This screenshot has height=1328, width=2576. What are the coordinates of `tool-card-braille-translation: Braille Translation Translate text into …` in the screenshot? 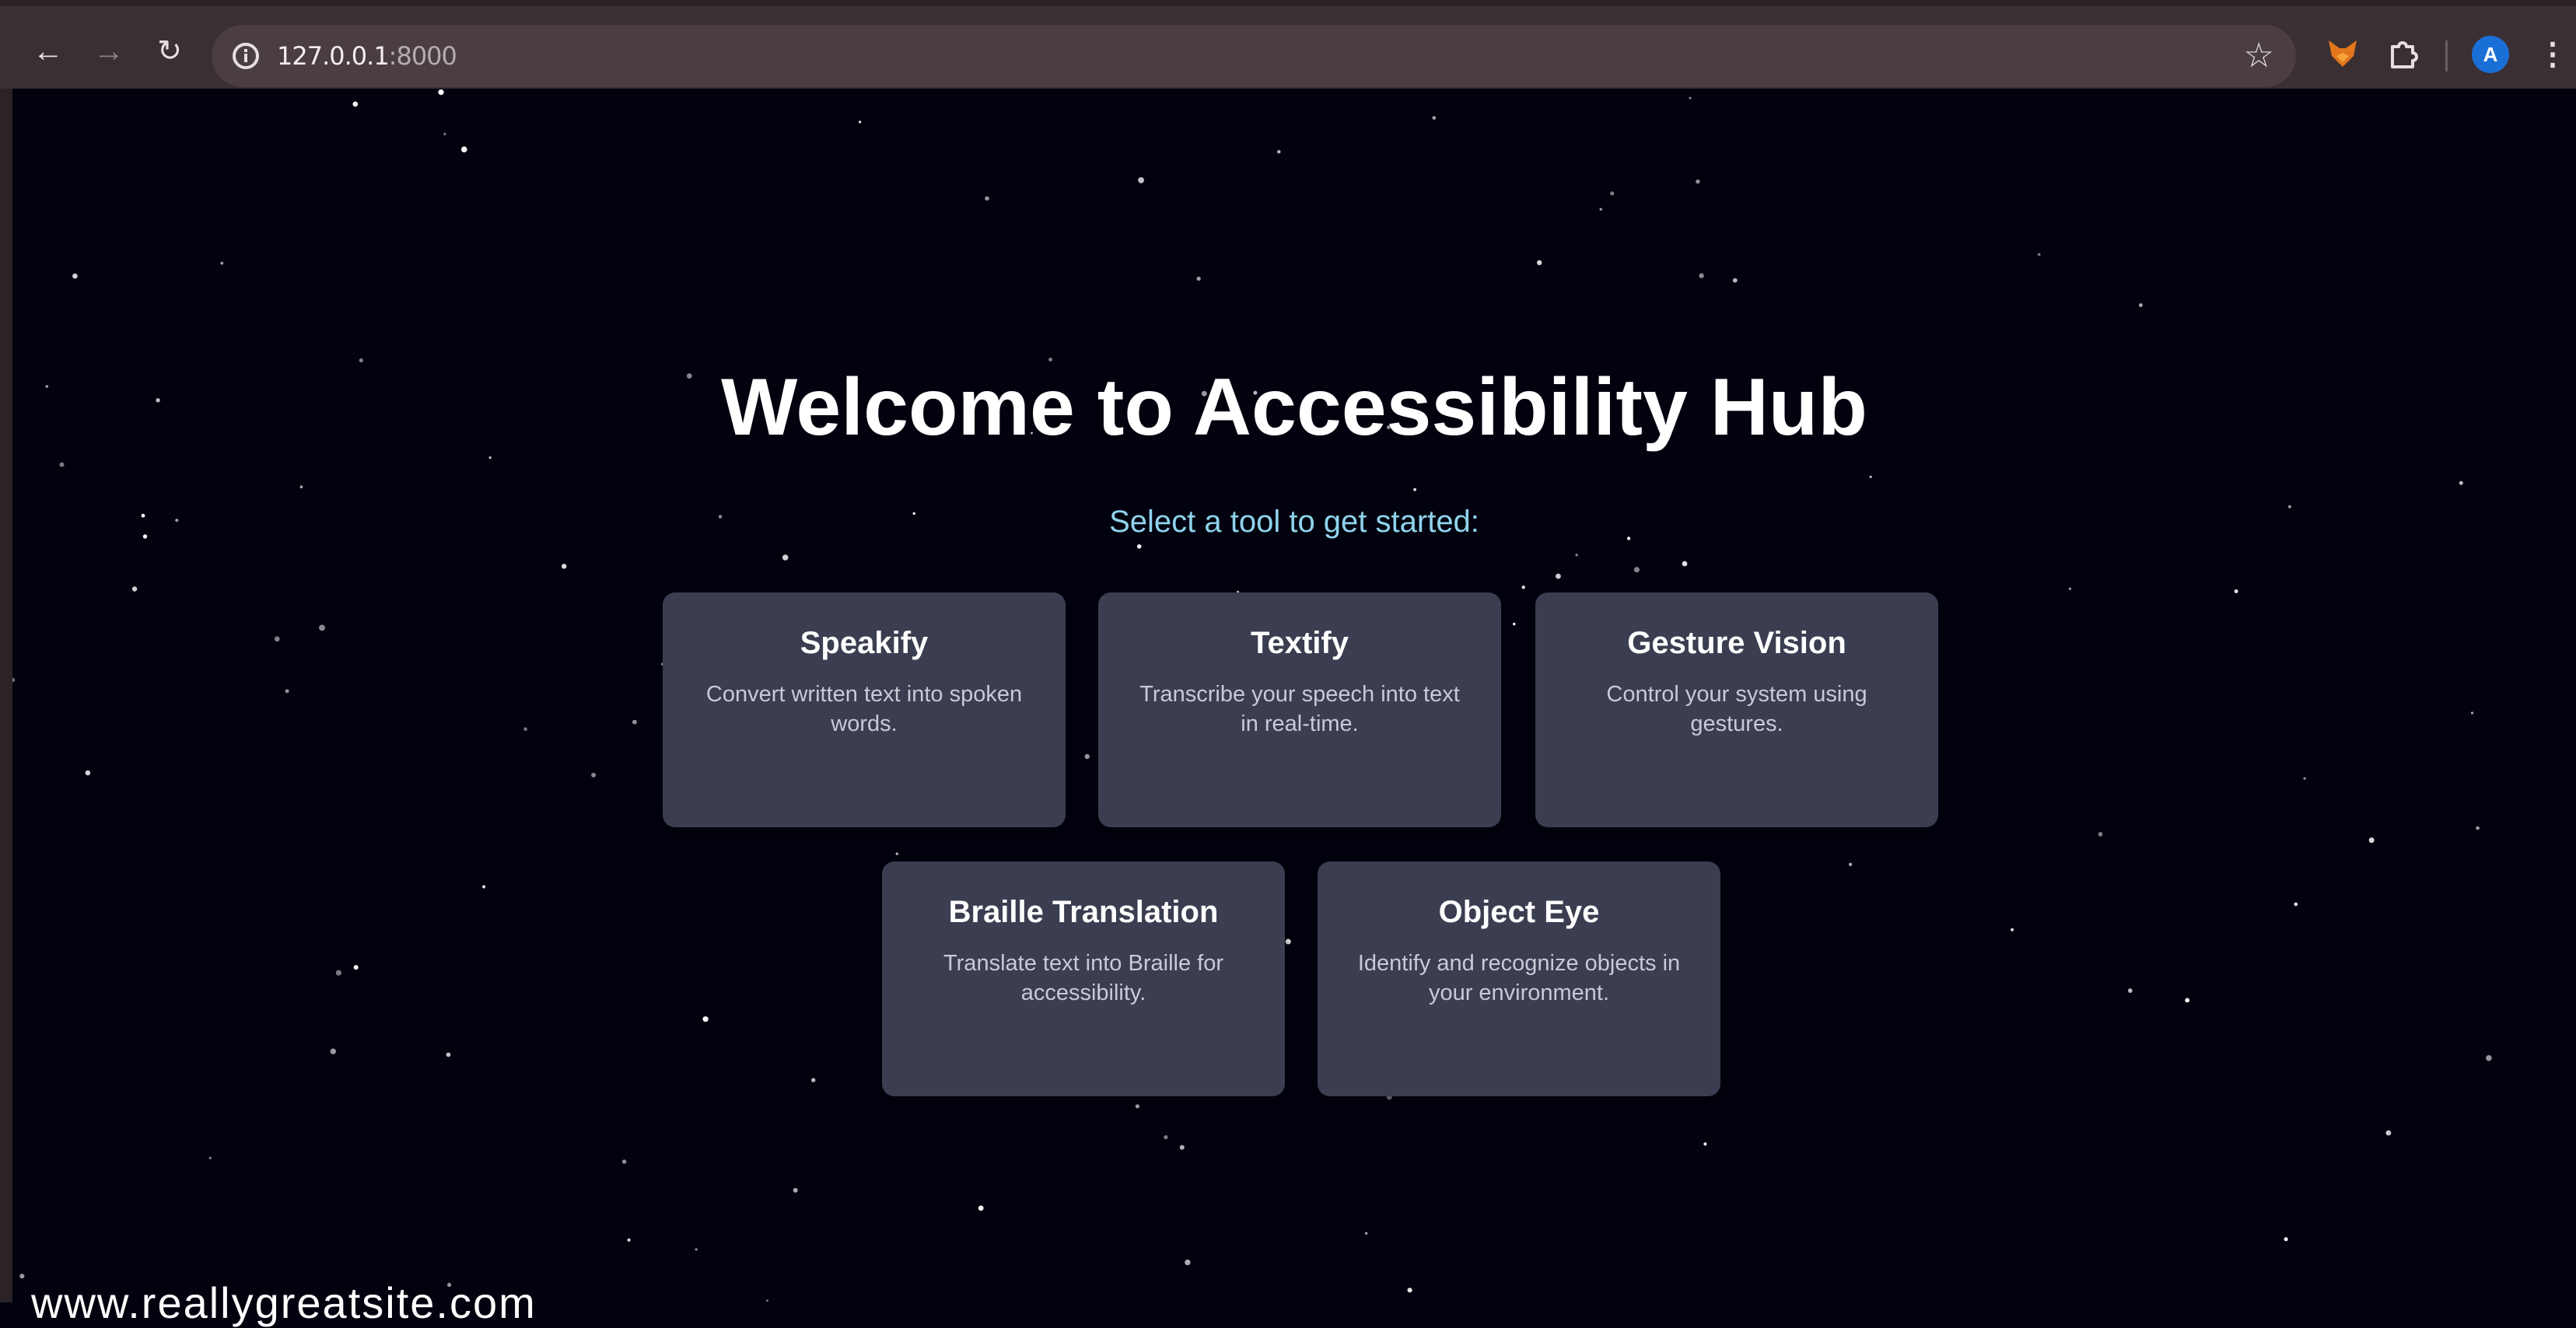 It's located at (1083, 978).